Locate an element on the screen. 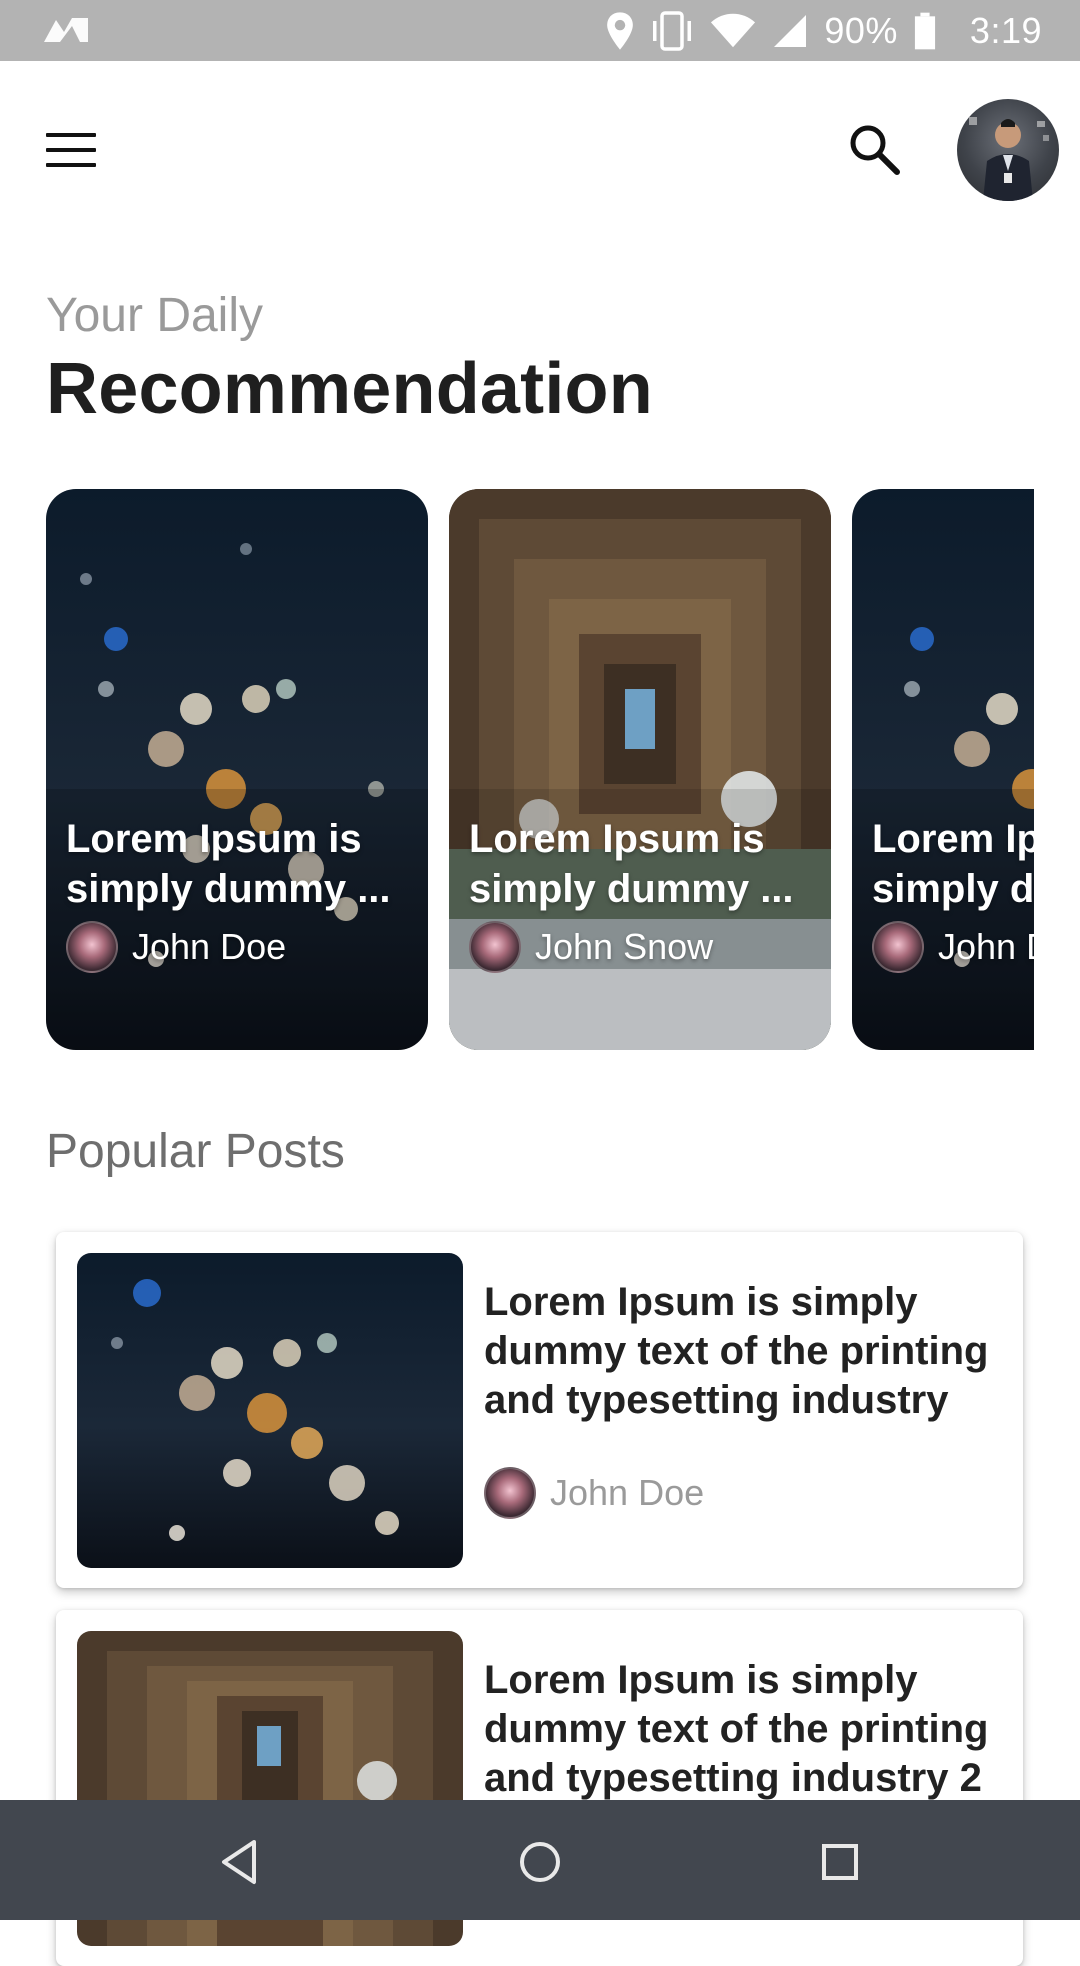  status-bar: 90% 3:19 is located at coordinates (540, 30).